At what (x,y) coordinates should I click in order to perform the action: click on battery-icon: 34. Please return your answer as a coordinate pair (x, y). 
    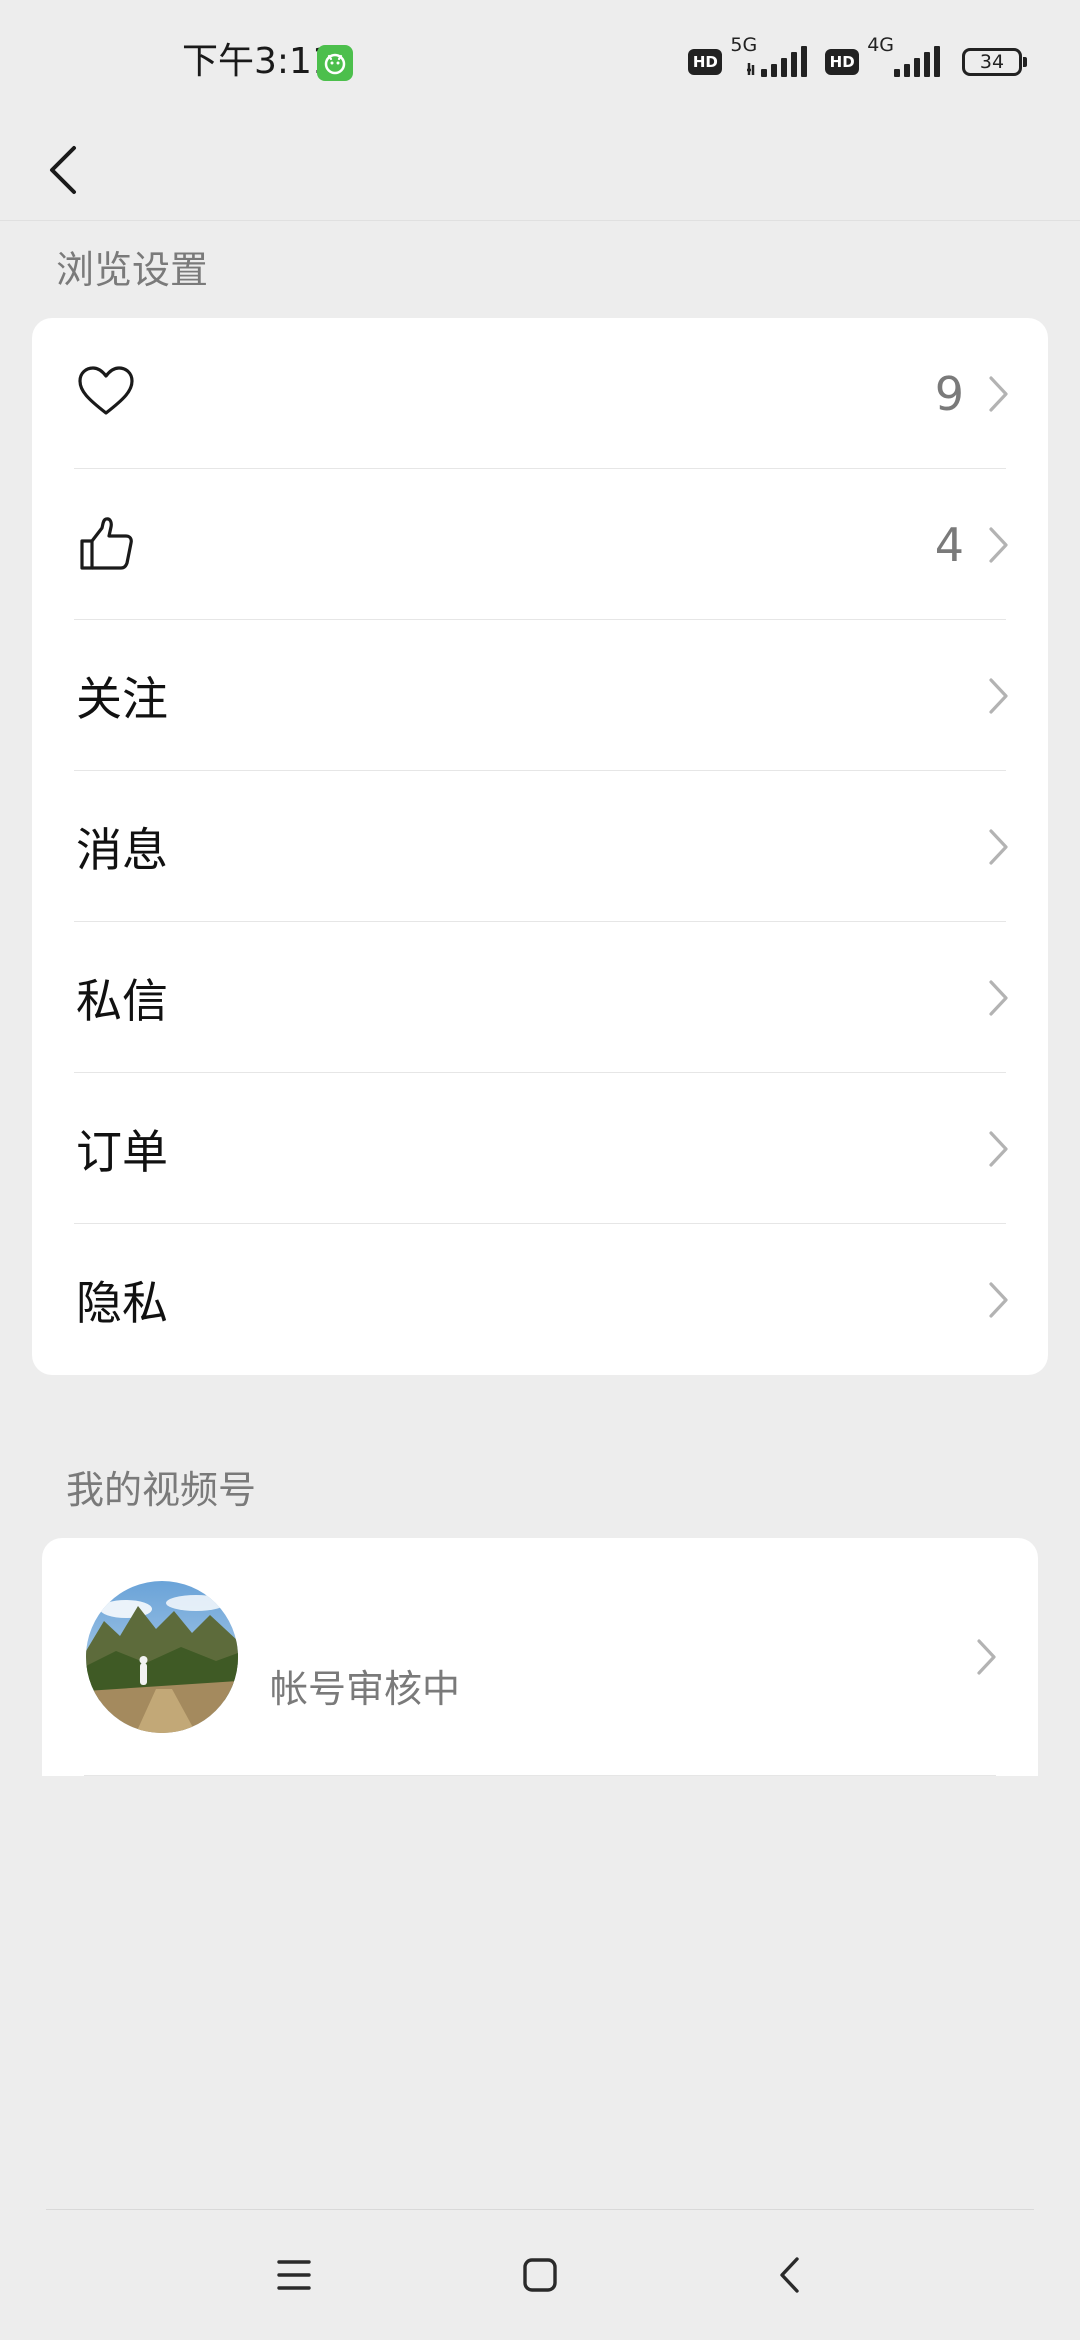
    Looking at the image, I should click on (994, 62).